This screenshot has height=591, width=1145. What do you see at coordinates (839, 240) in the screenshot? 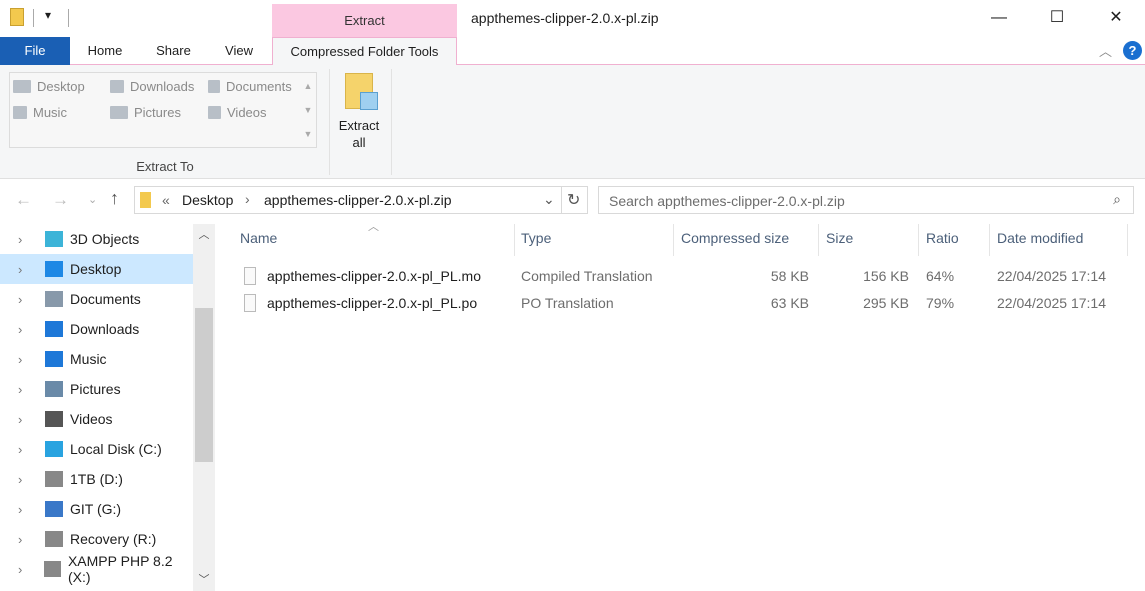
I see `column-size: Size` at bounding box center [839, 240].